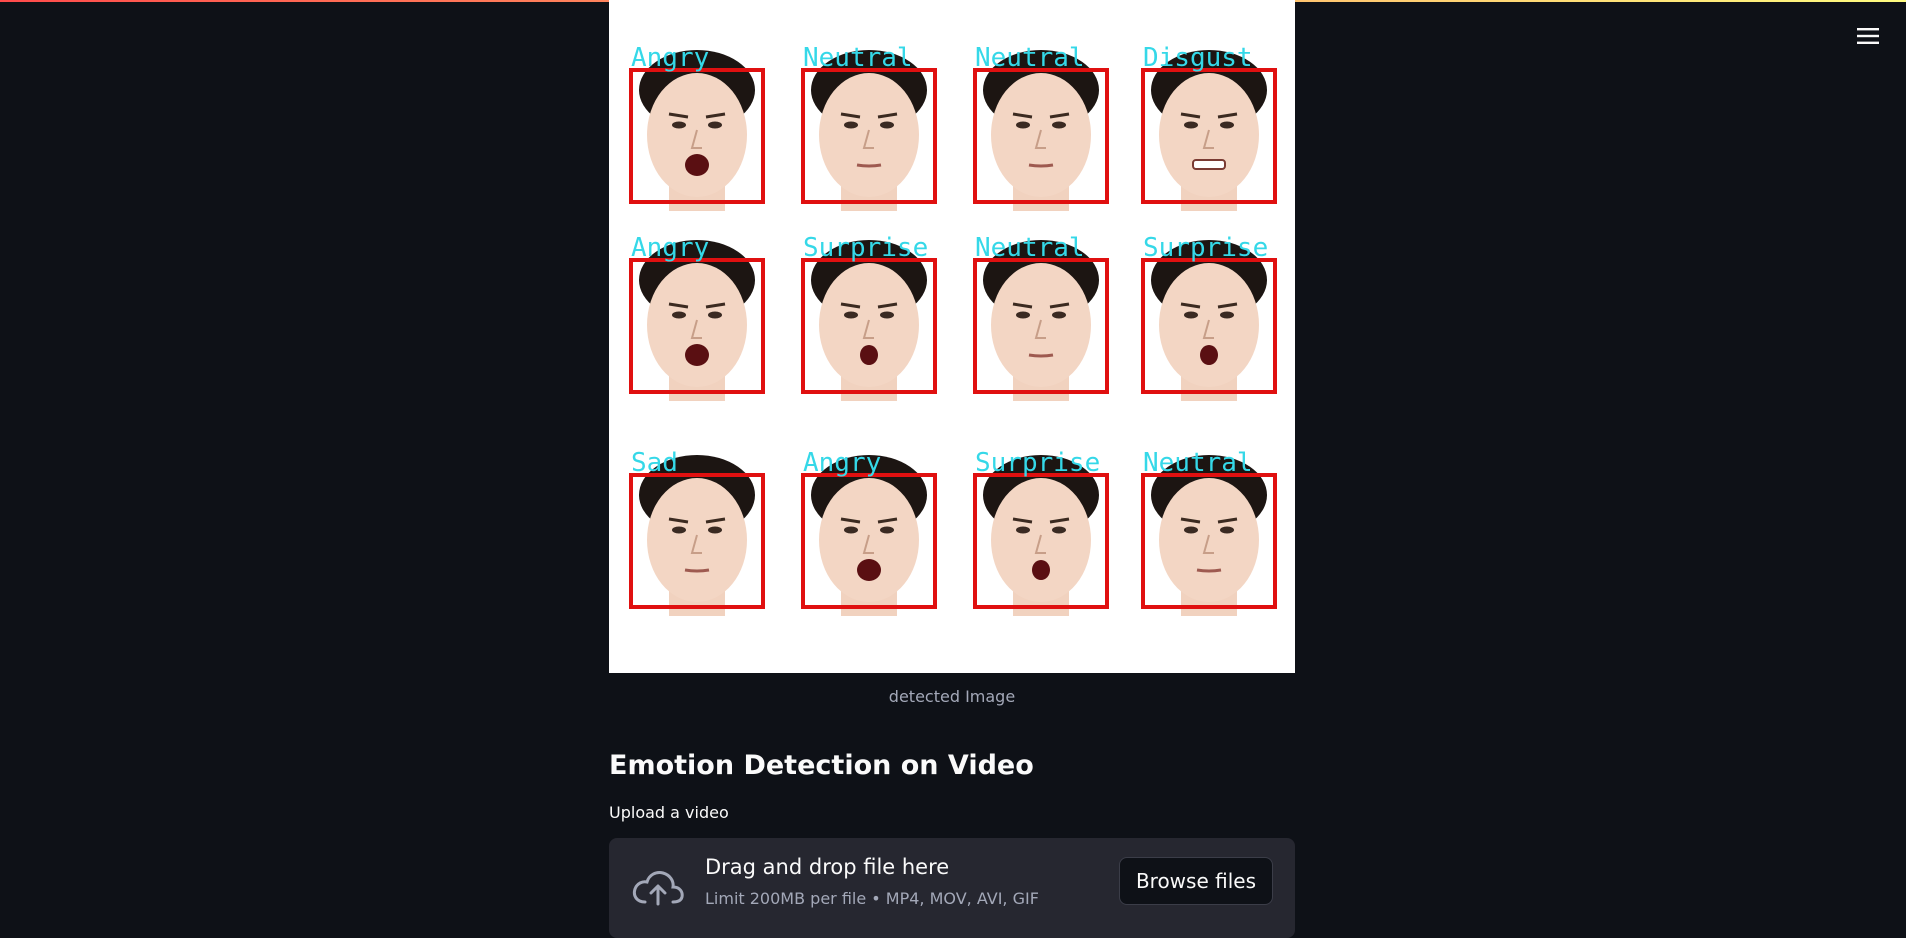 This screenshot has height=938, width=1906. I want to click on hamburger-menu-icon, so click(1868, 36).